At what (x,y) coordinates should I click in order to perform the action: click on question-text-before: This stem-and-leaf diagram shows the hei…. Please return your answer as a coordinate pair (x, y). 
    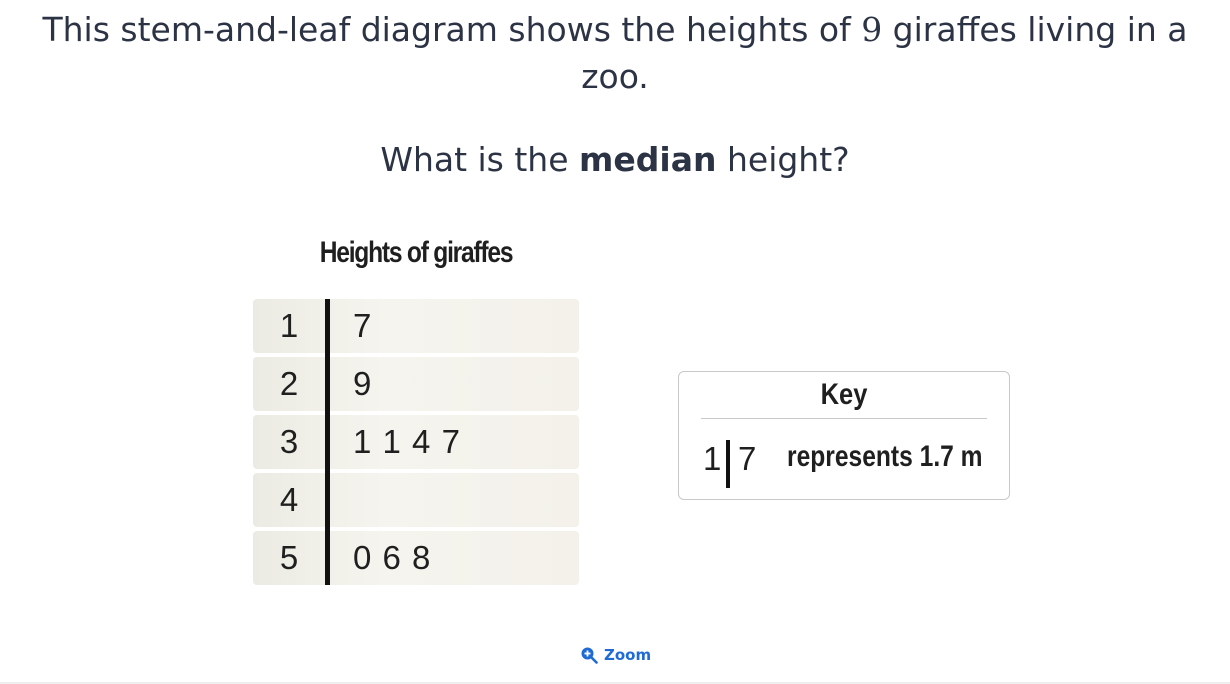
    Looking at the image, I should click on (452, 29).